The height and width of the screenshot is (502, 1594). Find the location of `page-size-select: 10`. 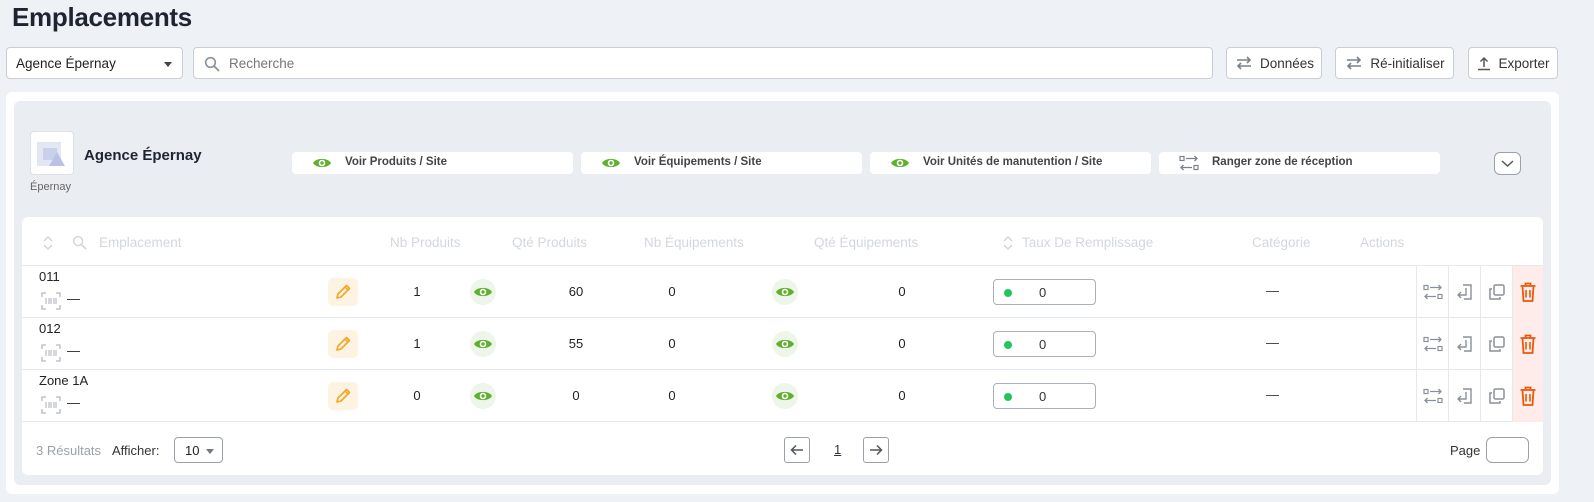

page-size-select: 10 is located at coordinates (198, 450).